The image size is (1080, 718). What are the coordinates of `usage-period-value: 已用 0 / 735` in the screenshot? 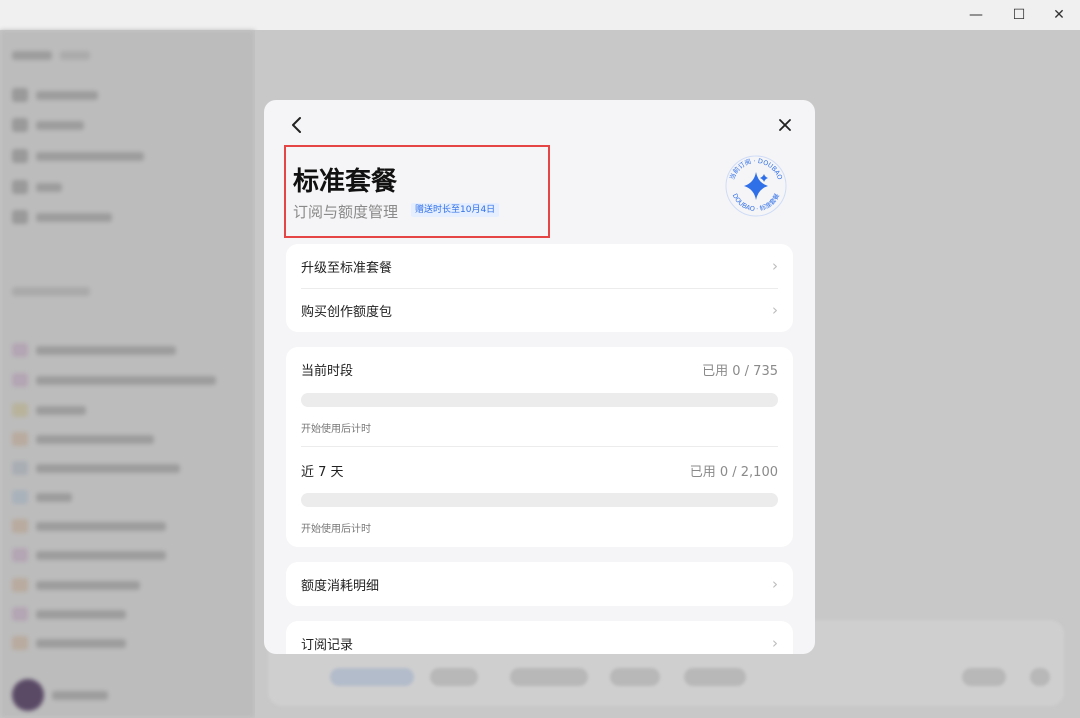 It's located at (740, 371).